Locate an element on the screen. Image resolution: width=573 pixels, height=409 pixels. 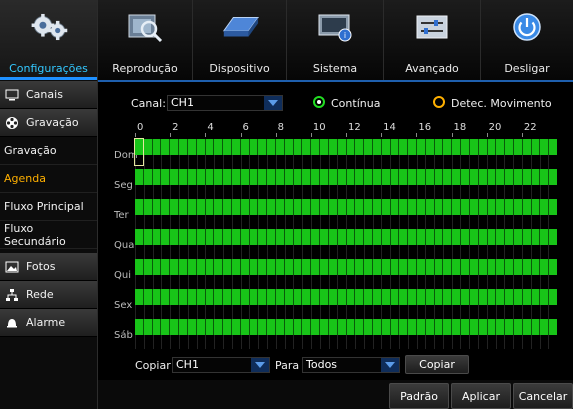
copy-to-select: Todos is located at coordinates (351, 365).